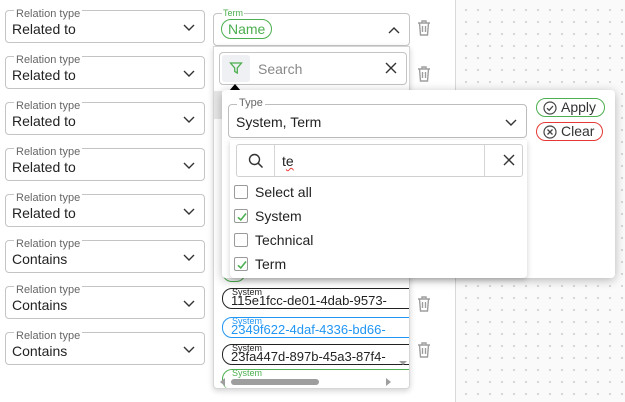 The image size is (625, 402). I want to click on result-id: 115e1fcc-de01-4dab-9573-, so click(309, 300).